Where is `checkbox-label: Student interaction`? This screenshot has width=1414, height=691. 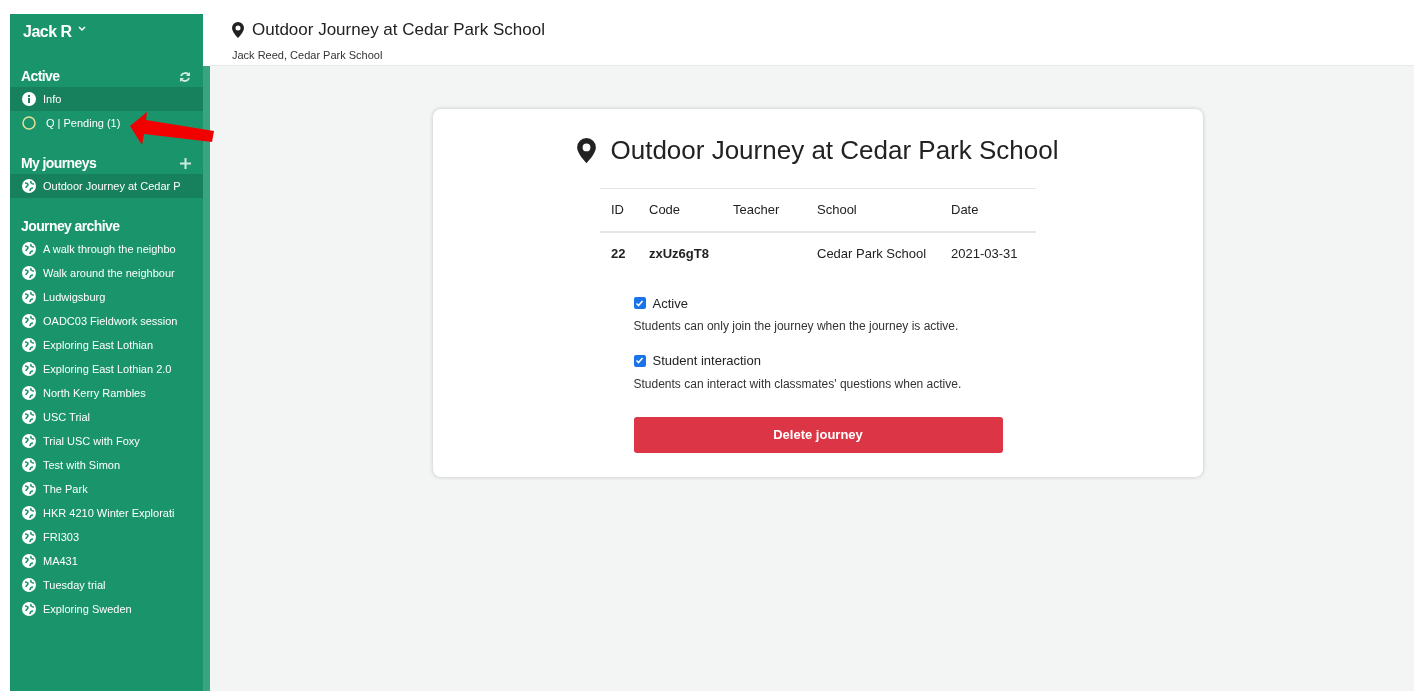 checkbox-label: Student interaction is located at coordinates (706, 361).